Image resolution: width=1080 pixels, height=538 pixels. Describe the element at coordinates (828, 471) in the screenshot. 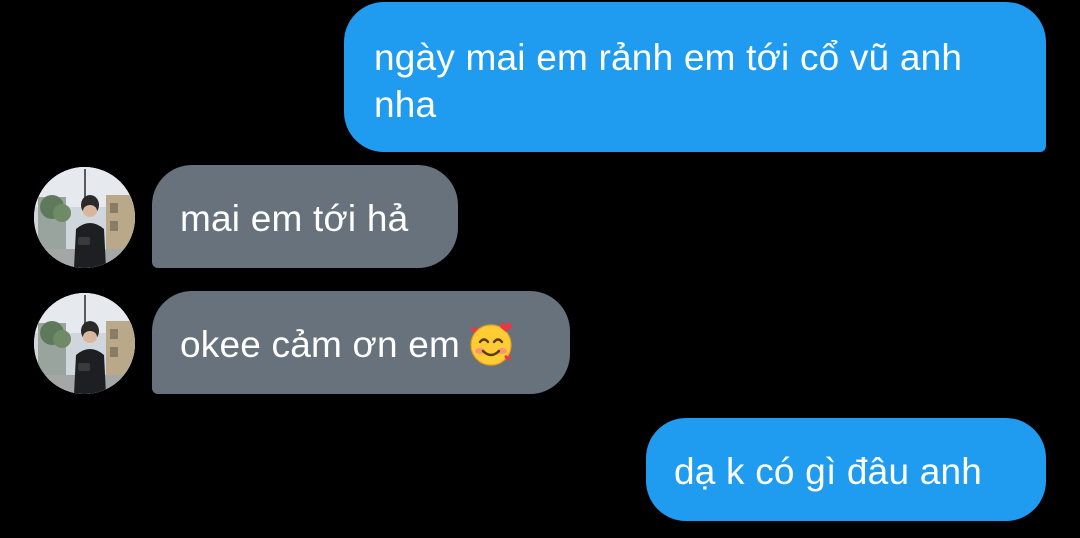

I see `message-text: dạ k có gì đâu anh` at that location.